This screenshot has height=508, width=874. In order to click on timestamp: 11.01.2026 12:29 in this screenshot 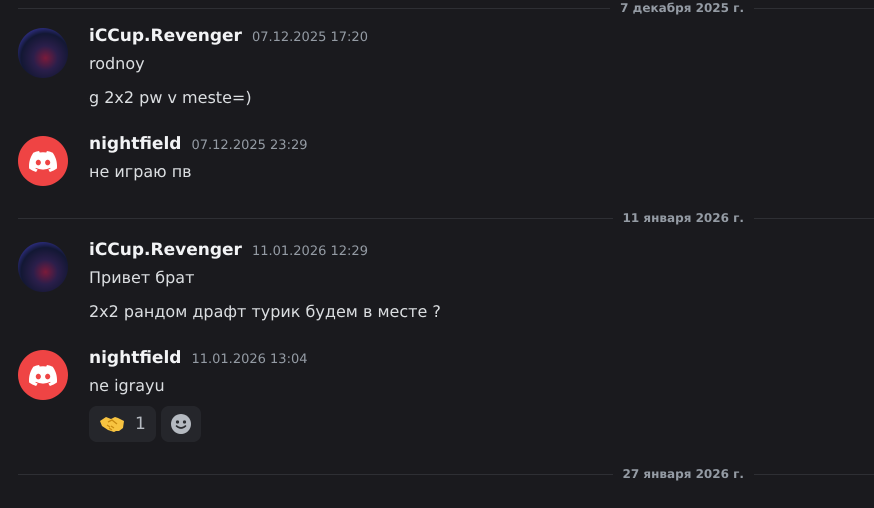, I will do `click(310, 251)`.